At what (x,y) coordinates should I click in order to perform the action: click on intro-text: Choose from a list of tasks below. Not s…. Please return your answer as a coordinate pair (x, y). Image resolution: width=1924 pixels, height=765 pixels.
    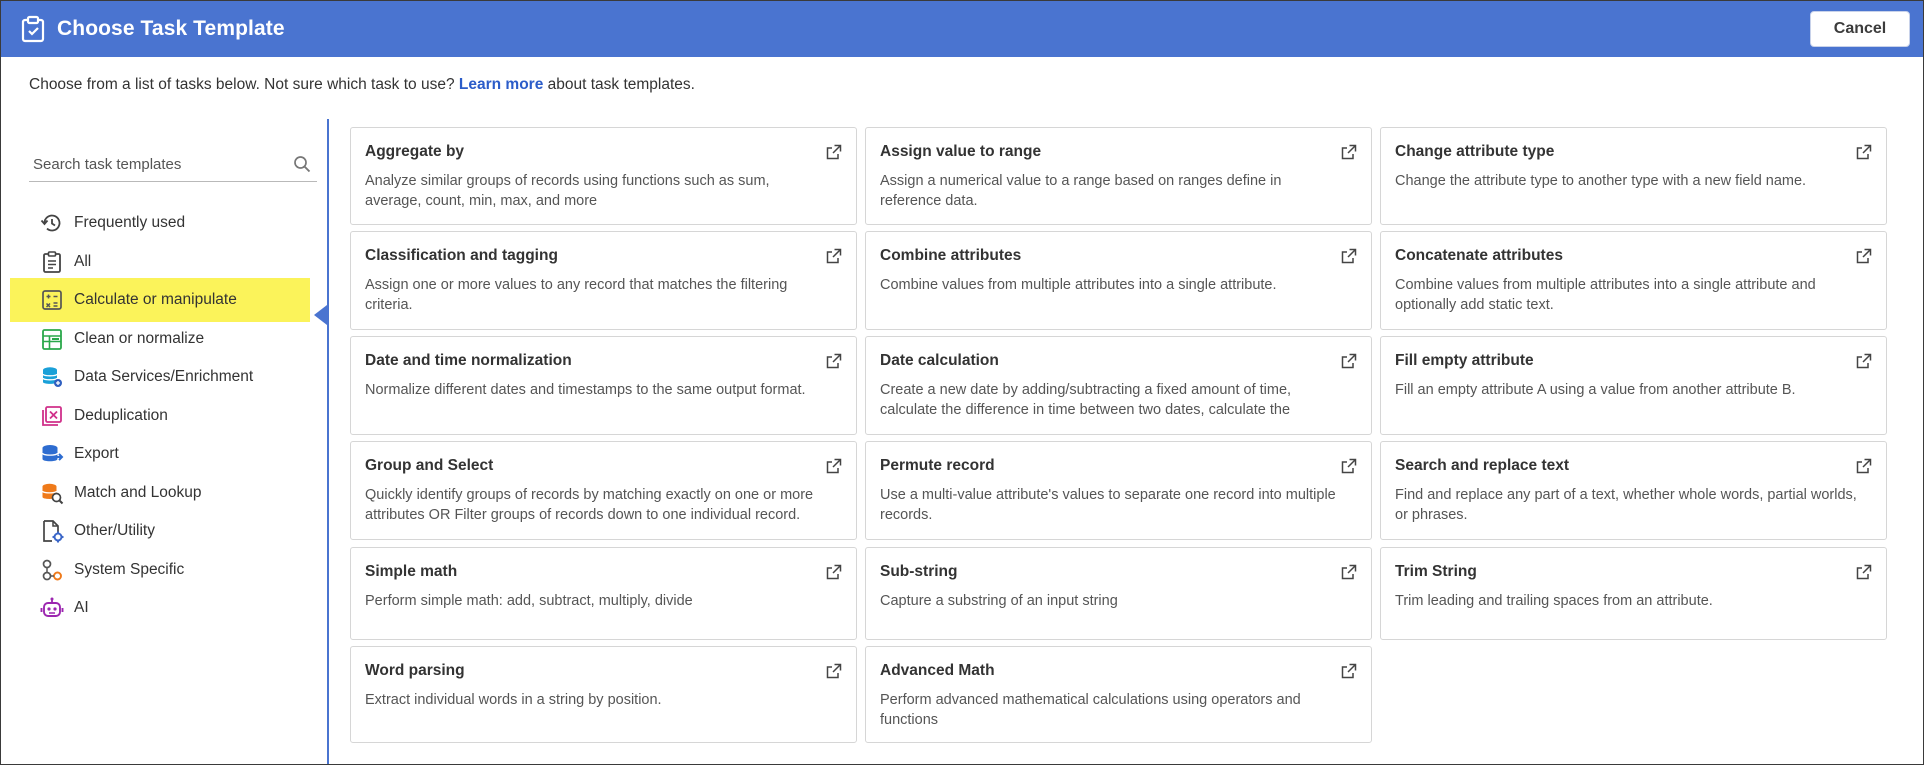
    Looking at the image, I should click on (362, 85).